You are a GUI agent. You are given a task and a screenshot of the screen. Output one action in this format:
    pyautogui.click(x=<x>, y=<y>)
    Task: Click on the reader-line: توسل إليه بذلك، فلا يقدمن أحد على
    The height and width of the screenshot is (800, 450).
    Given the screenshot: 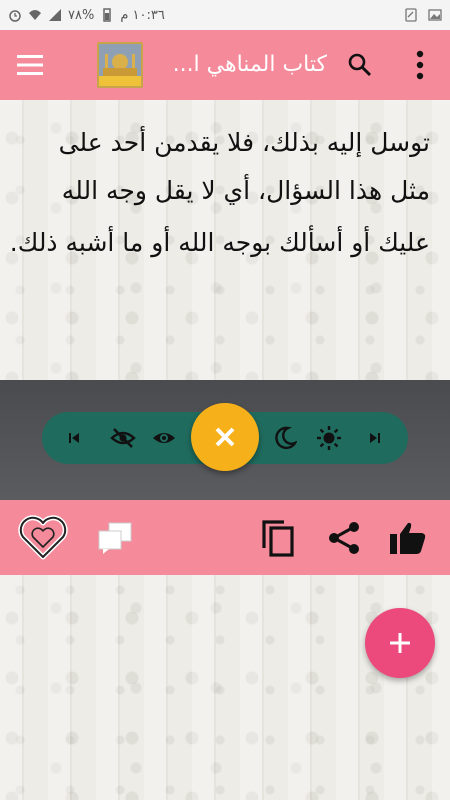 What is the action you would take?
    pyautogui.click(x=244, y=142)
    